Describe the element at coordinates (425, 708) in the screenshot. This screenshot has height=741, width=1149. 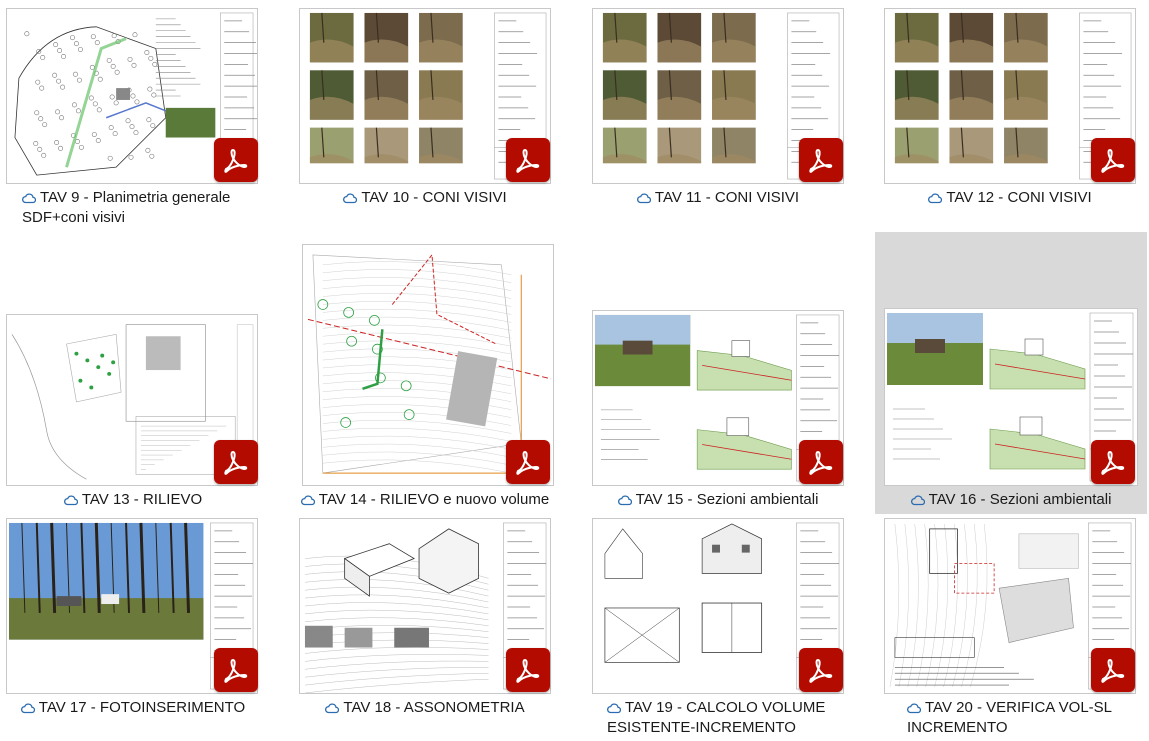
I see `file-name: TAV 18 - ASSONOMETRIA` at that location.